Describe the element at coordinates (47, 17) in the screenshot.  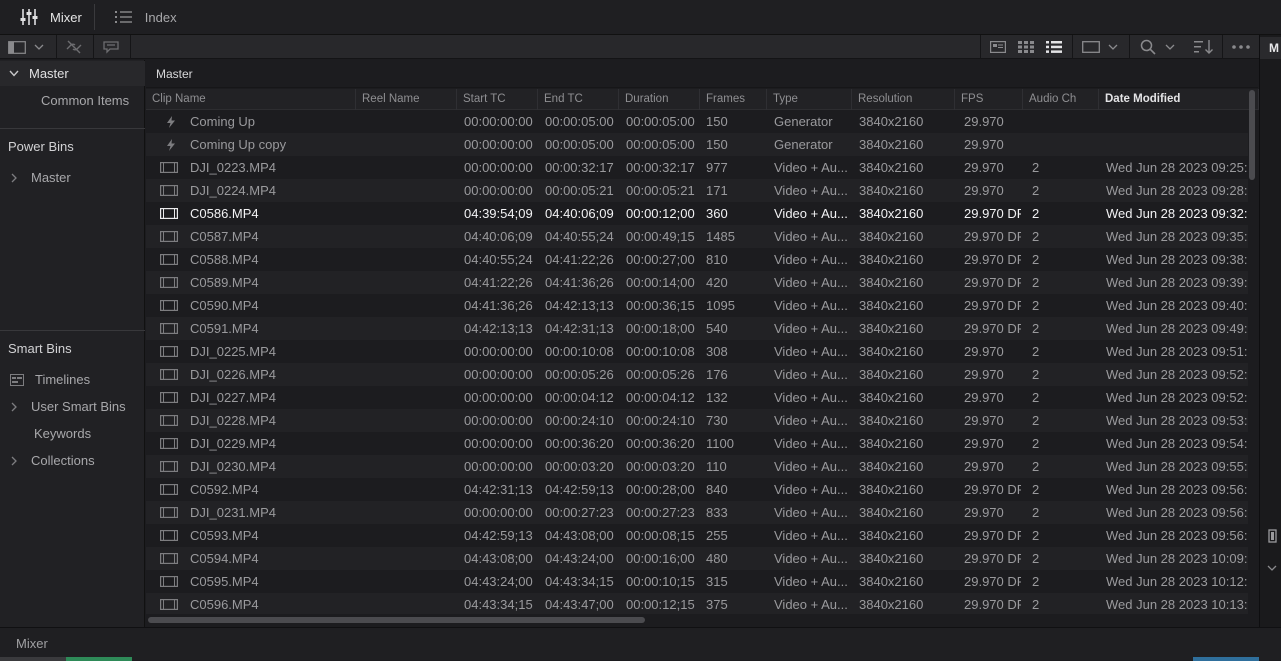
I see `tab-mixer: Mixer` at that location.